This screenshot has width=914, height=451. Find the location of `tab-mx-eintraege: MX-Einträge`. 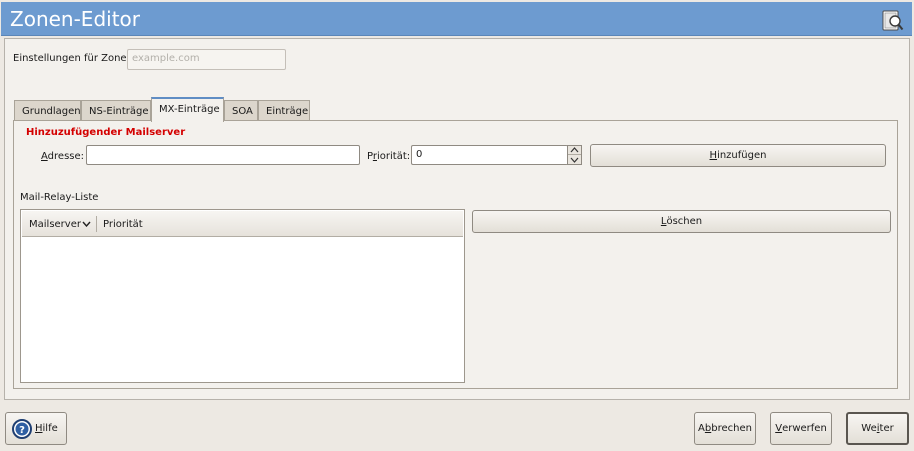

tab-mx-eintraege: MX-Einträge is located at coordinates (187, 109).